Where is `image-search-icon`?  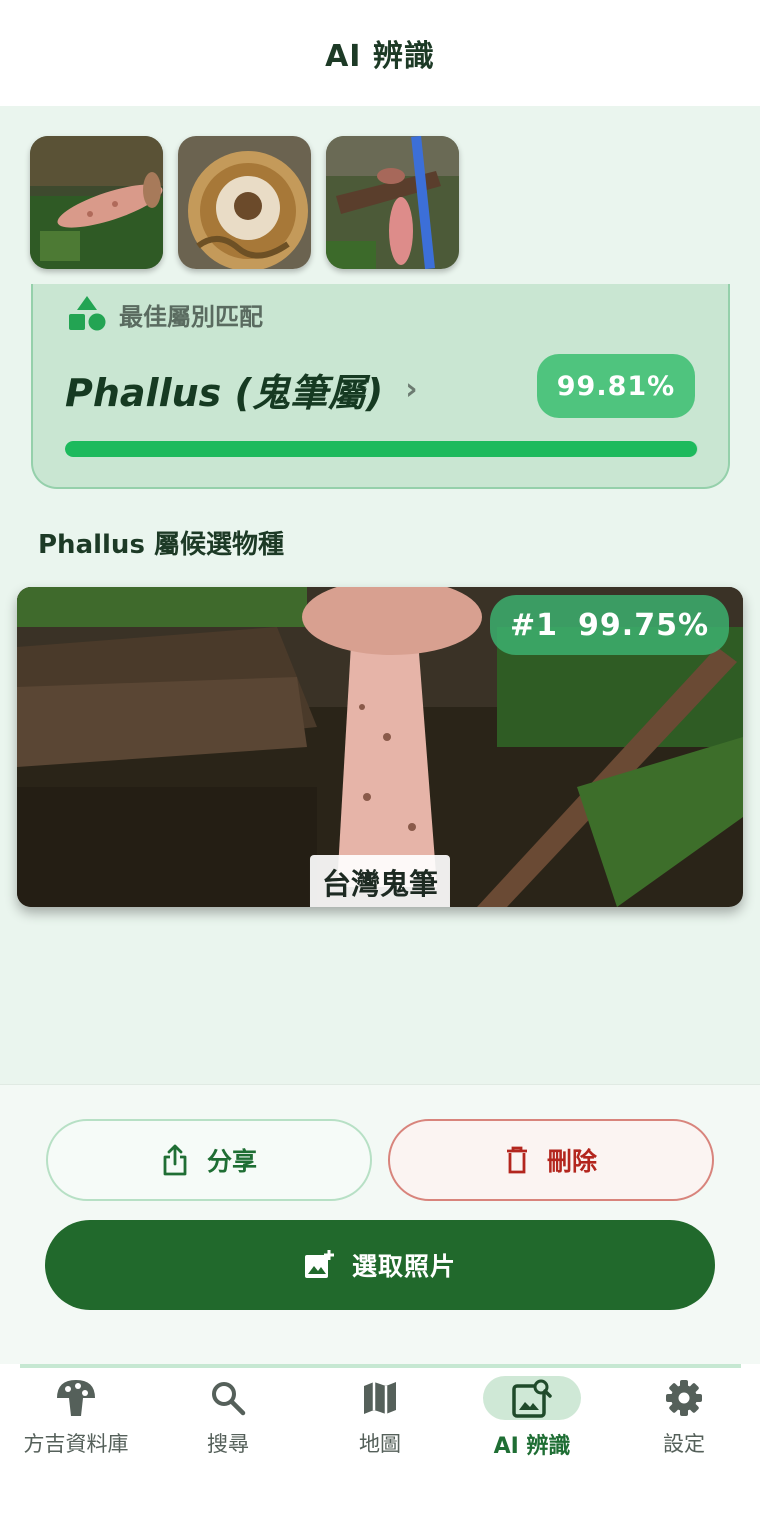 image-search-icon is located at coordinates (532, 1398).